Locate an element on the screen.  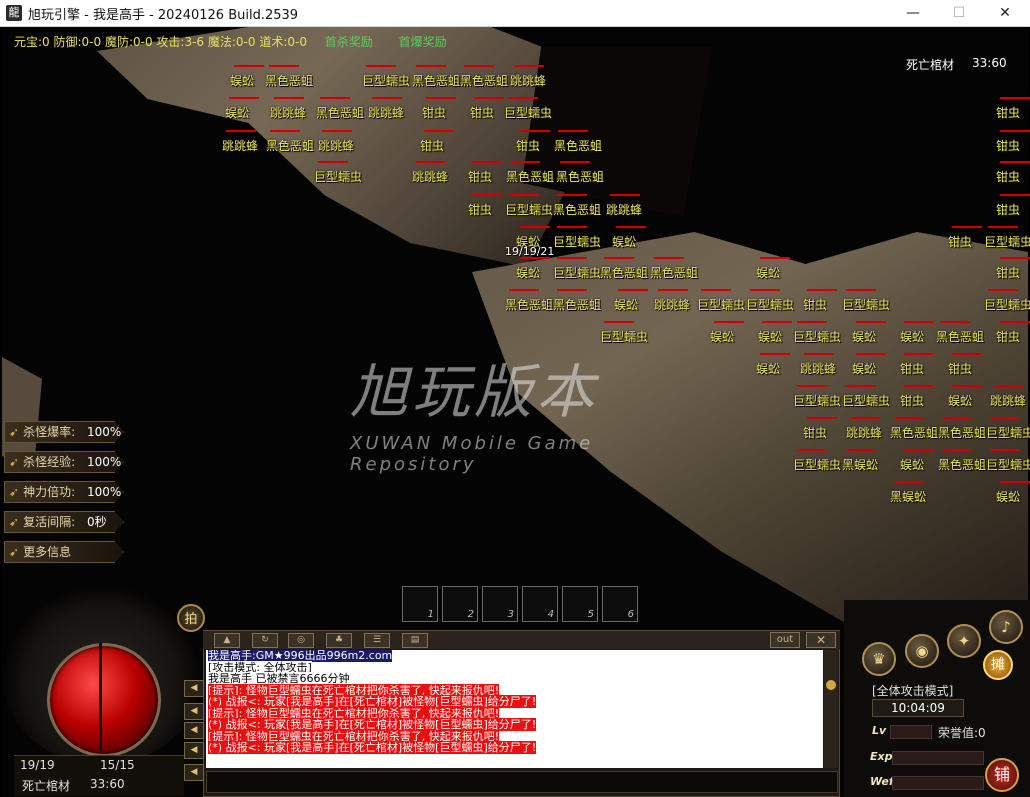
character-button: ♛ is located at coordinates (879, 659).